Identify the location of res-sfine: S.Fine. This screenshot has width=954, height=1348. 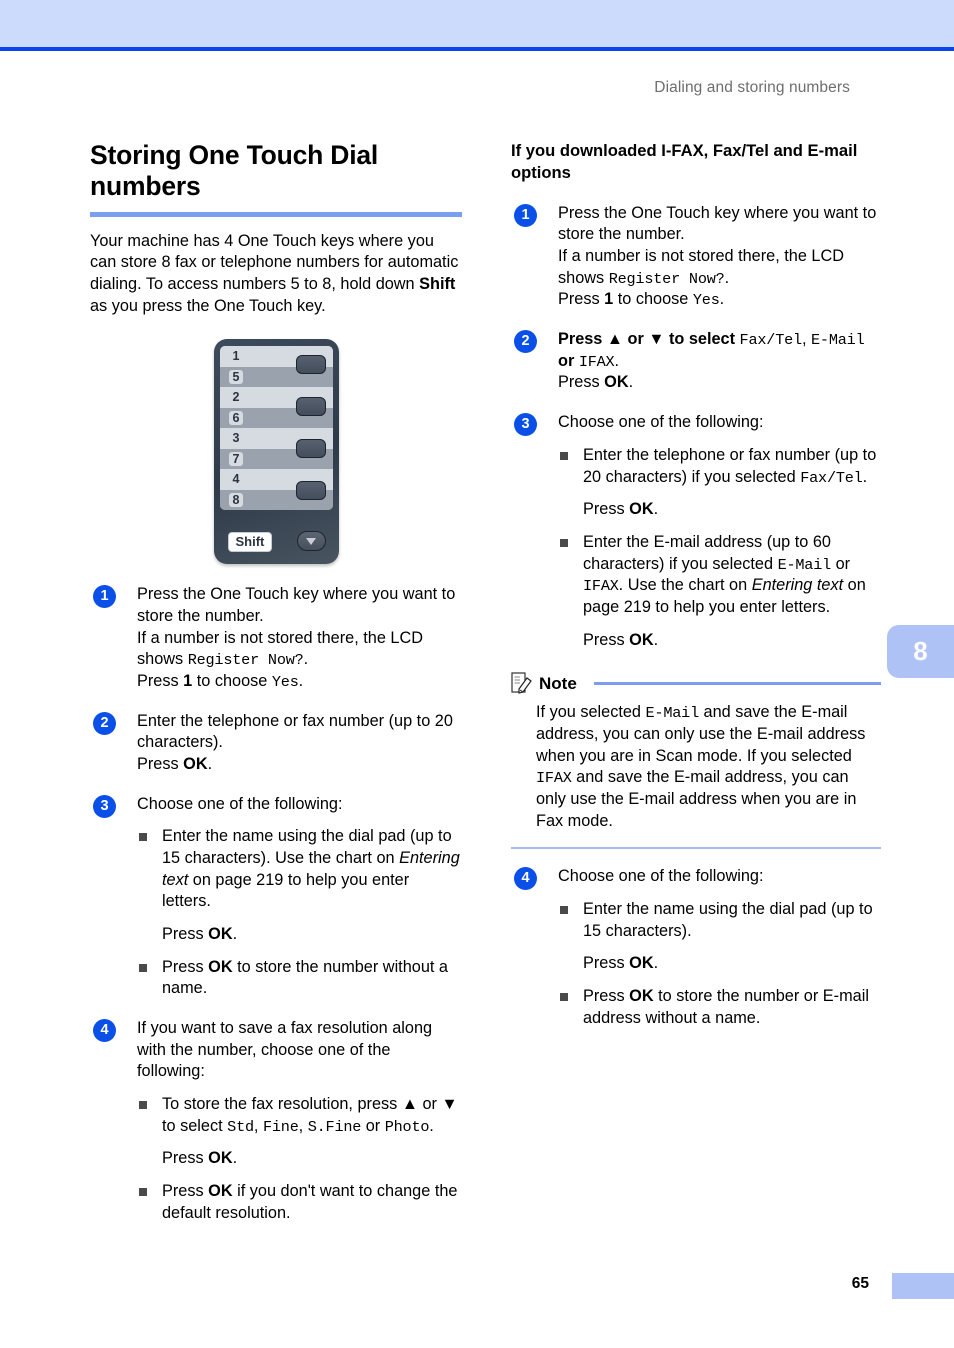
(334, 1126).